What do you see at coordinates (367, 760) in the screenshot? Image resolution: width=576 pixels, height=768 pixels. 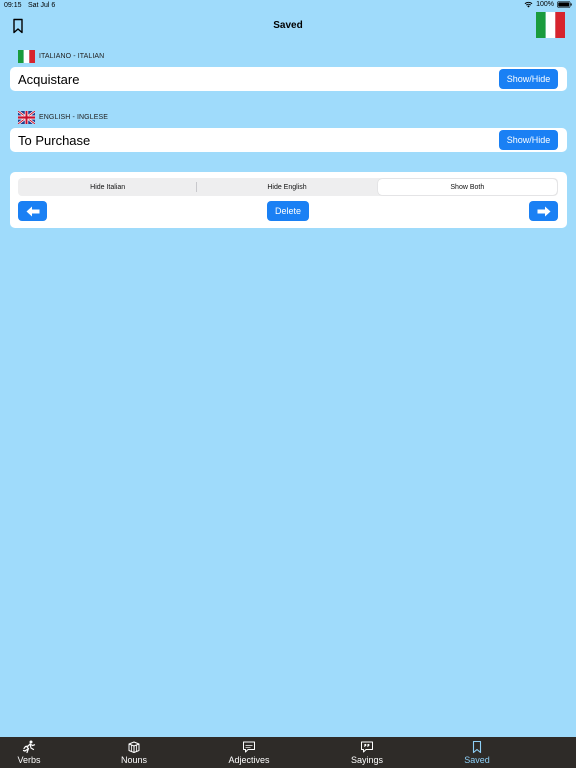 I see `tab-sayings-label: Sayings` at bounding box center [367, 760].